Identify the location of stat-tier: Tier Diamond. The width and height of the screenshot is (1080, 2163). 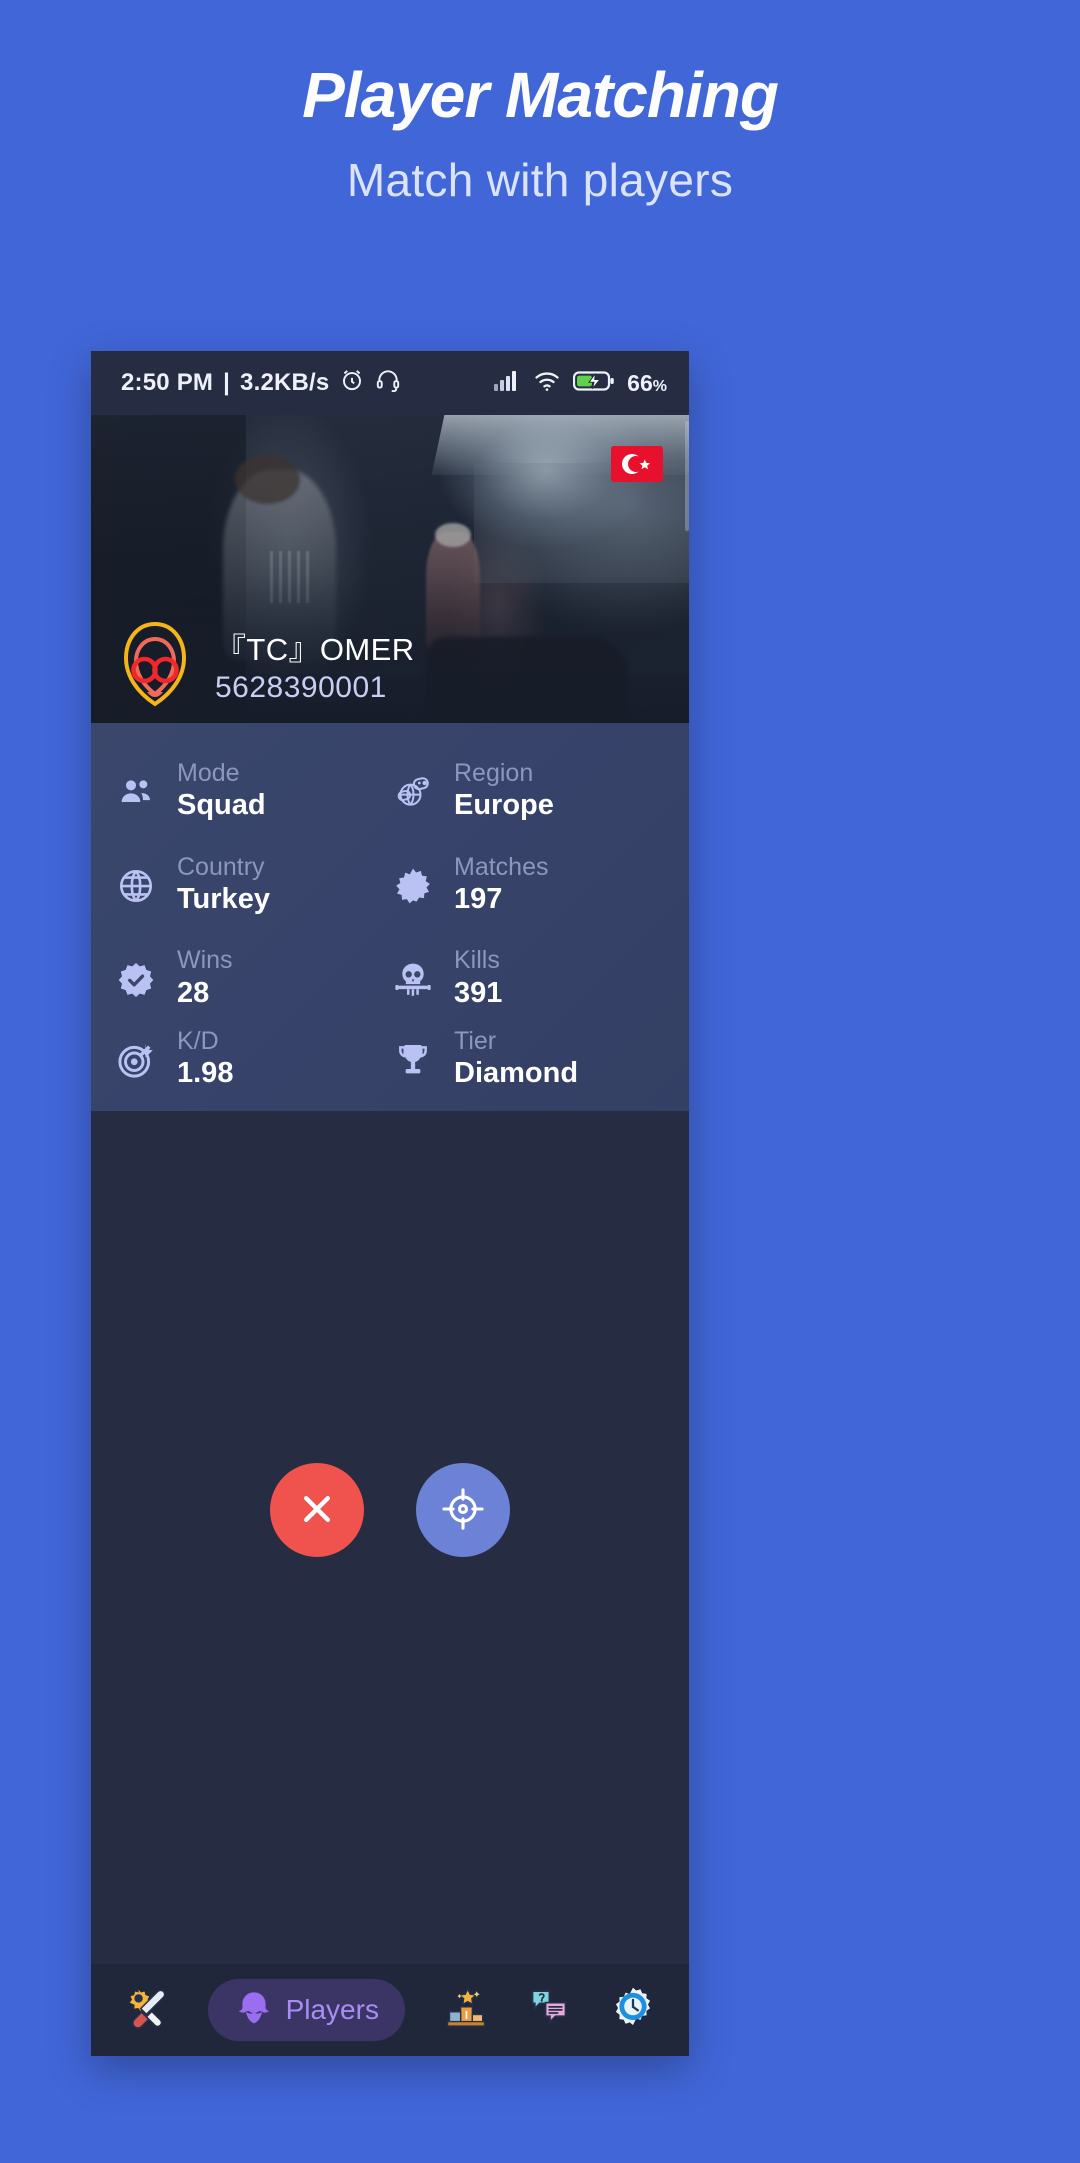
(524, 1060).